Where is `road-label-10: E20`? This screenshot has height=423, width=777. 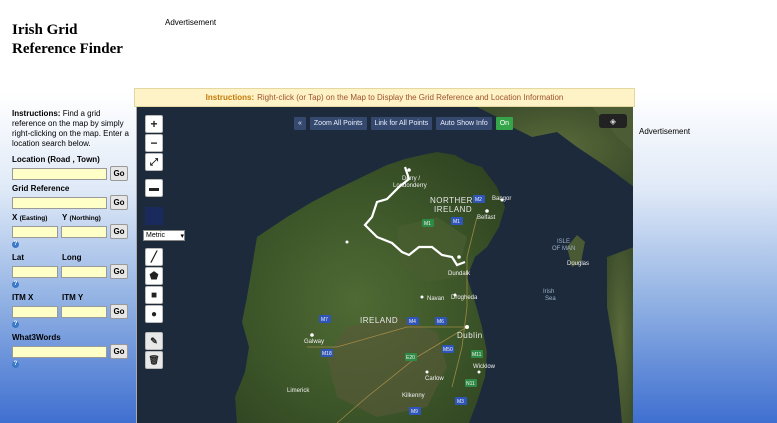
road-label-10: E20 is located at coordinates (410, 358).